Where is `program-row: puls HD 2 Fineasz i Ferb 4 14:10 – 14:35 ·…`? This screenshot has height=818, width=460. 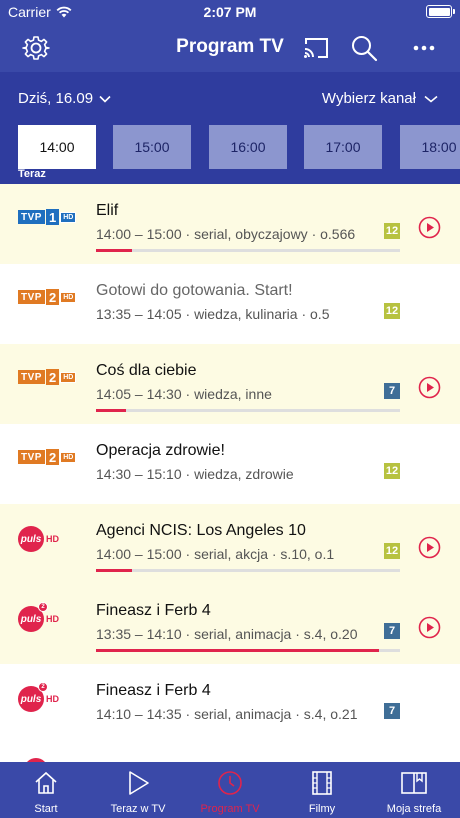
program-row: puls HD 2 Fineasz i Ferb 4 14:10 – 14:35 ·… is located at coordinates (230, 704).